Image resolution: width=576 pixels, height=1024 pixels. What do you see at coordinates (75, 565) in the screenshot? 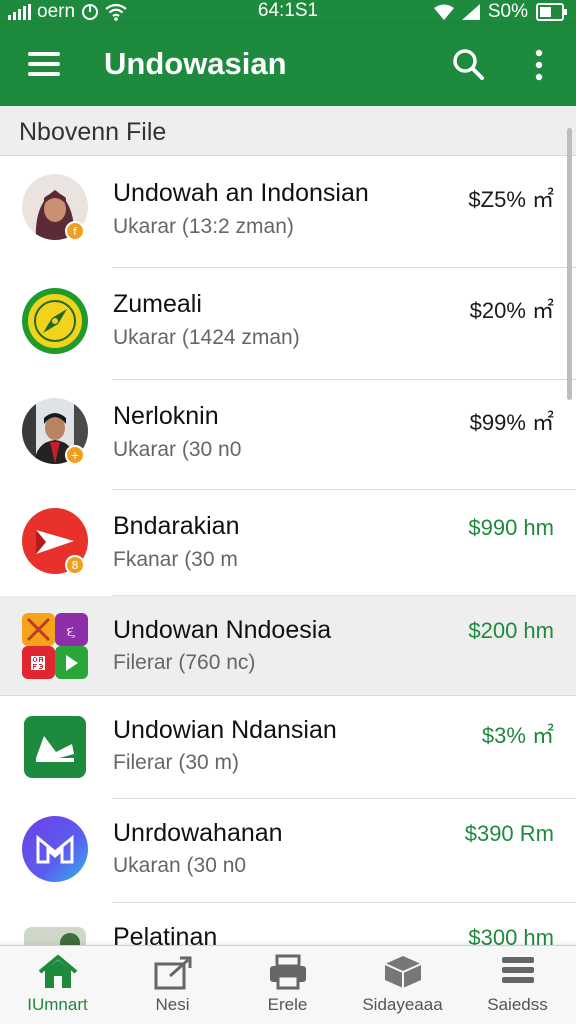
I see `svg-text: 8` at bounding box center [75, 565].